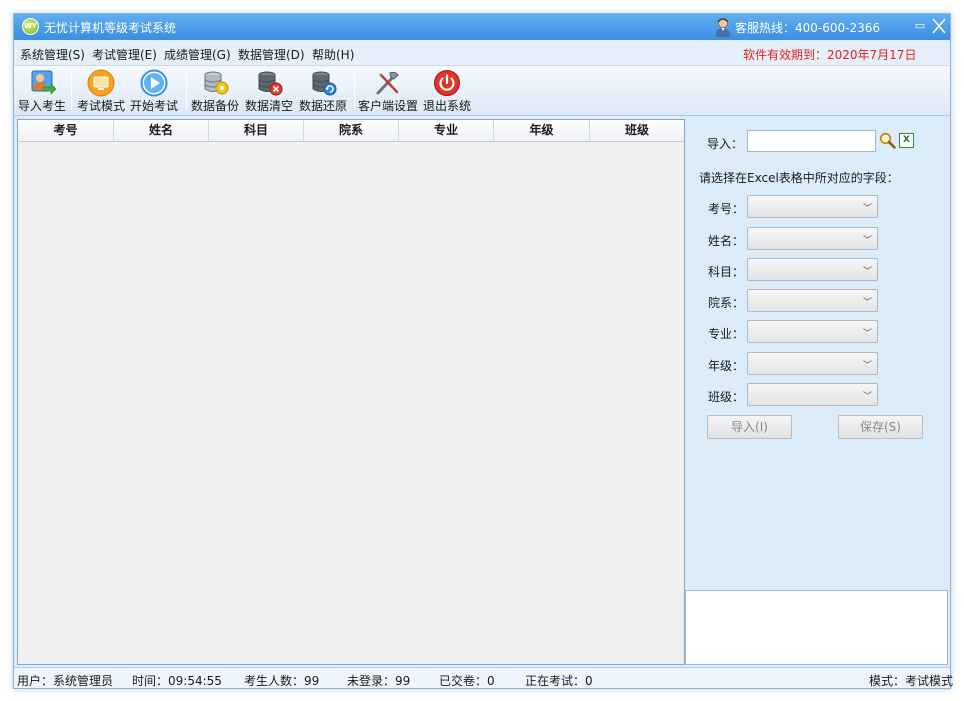  Describe the element at coordinates (812, 206) in the screenshot. I see `exam-number-select: ﹀` at that location.